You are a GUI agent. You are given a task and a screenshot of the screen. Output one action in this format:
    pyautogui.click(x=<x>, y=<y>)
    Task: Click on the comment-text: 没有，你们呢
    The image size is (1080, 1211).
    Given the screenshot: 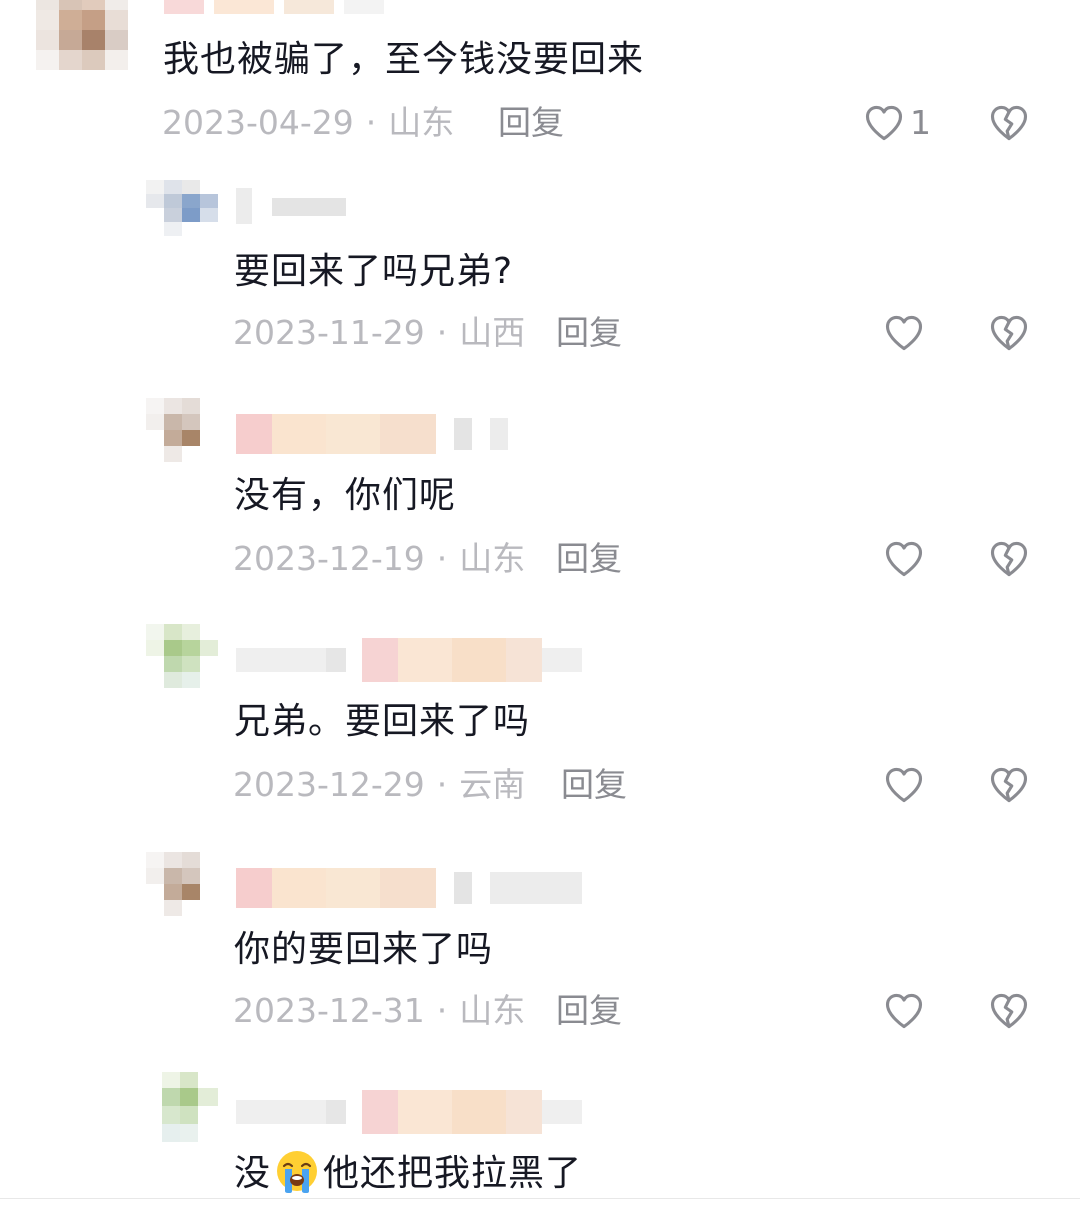 What is the action you would take?
    pyautogui.click(x=345, y=495)
    